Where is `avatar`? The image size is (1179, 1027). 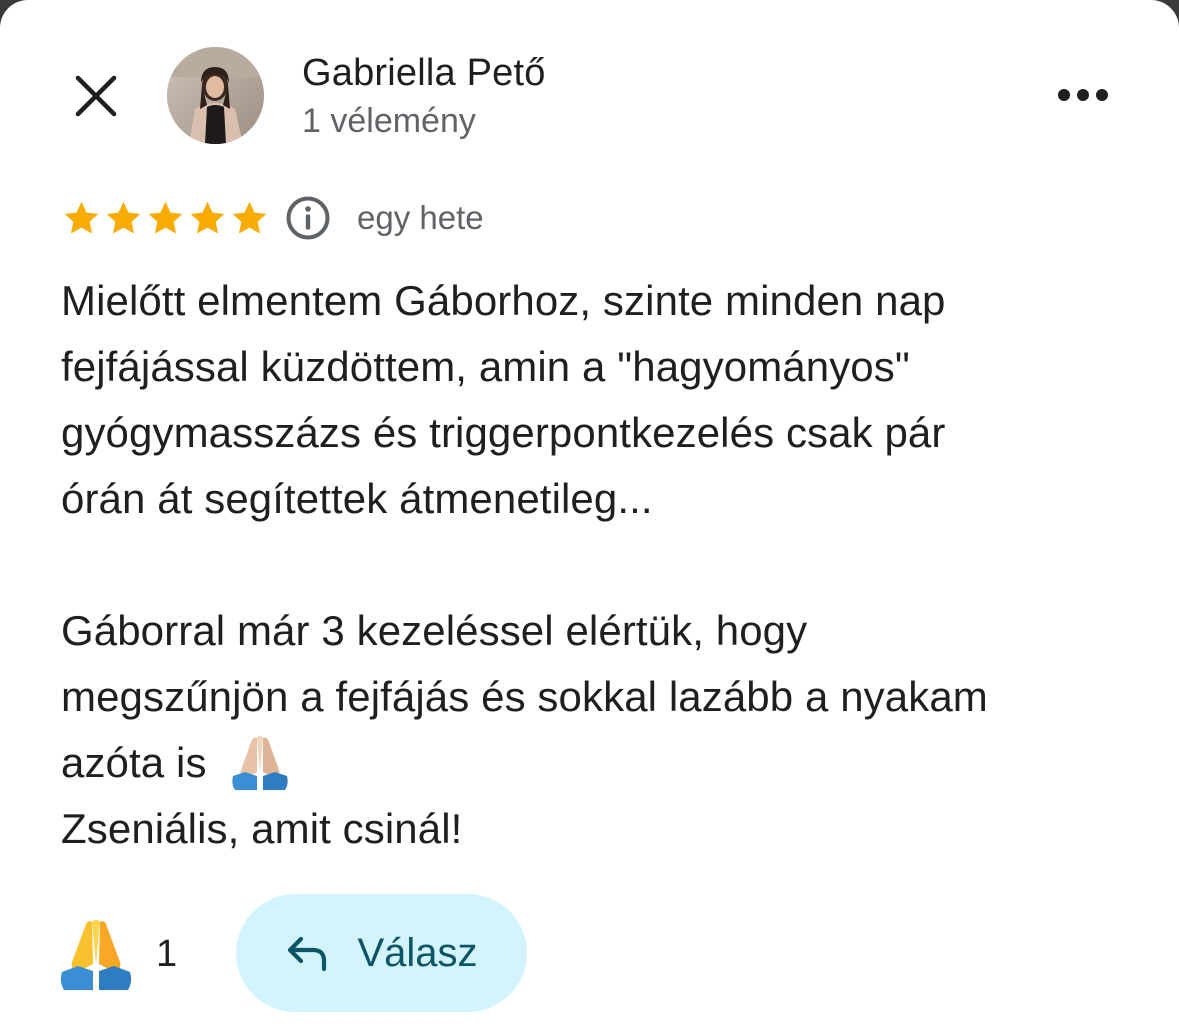
avatar is located at coordinates (215, 95).